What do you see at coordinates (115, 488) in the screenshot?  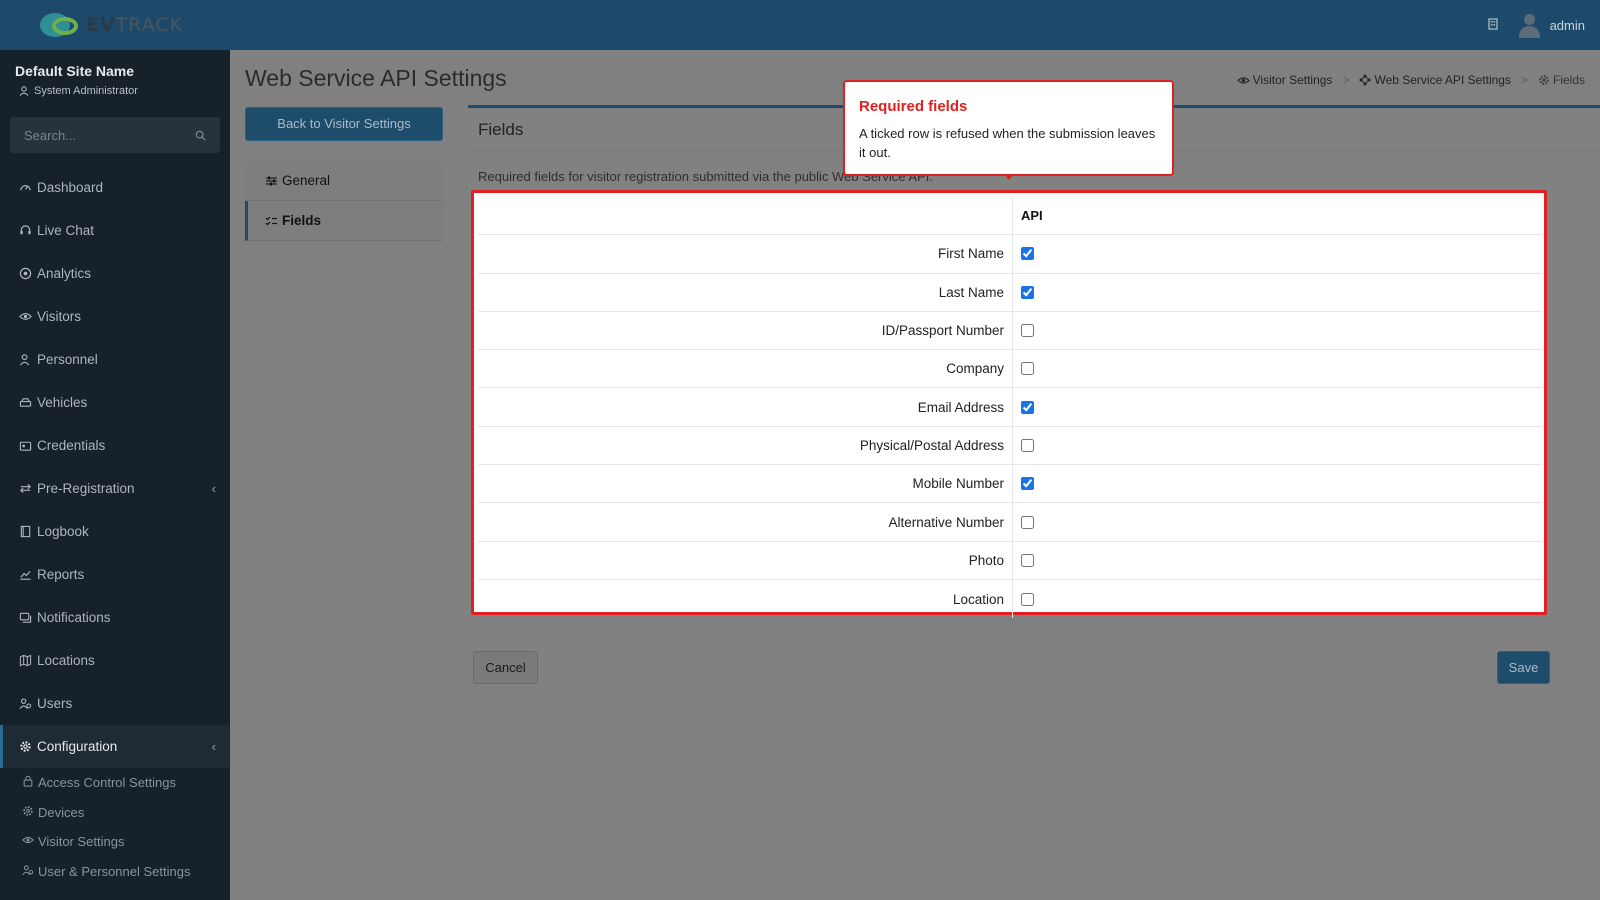 I see `sidebar-item-pre-registration: Pre-Registration ‹` at bounding box center [115, 488].